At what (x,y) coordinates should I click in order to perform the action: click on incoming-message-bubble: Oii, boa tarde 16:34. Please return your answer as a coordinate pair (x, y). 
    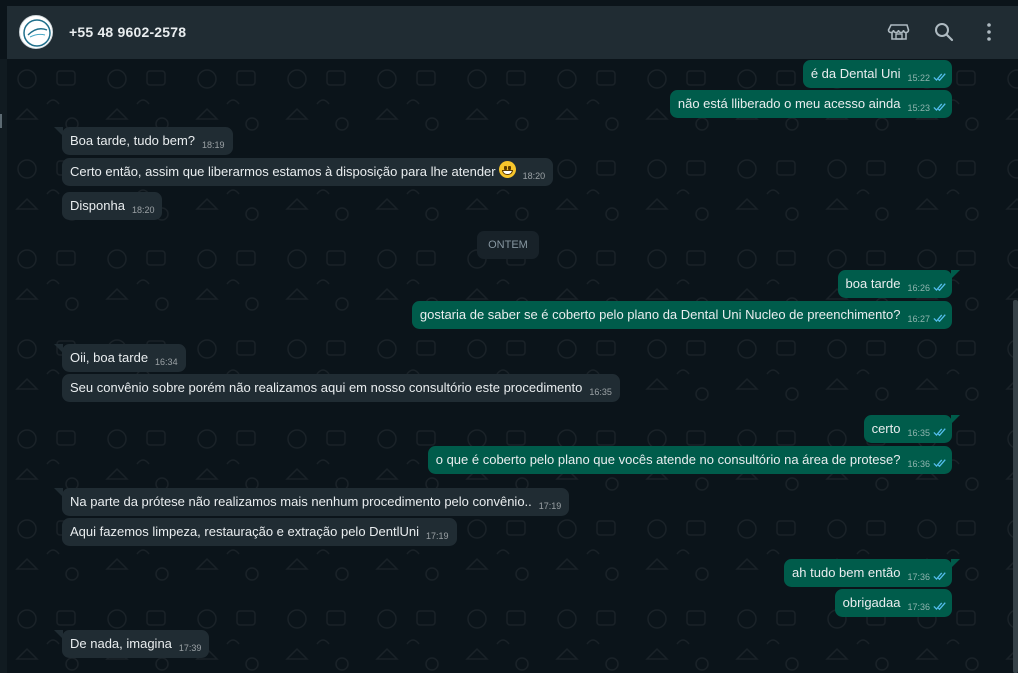
    Looking at the image, I should click on (124, 358).